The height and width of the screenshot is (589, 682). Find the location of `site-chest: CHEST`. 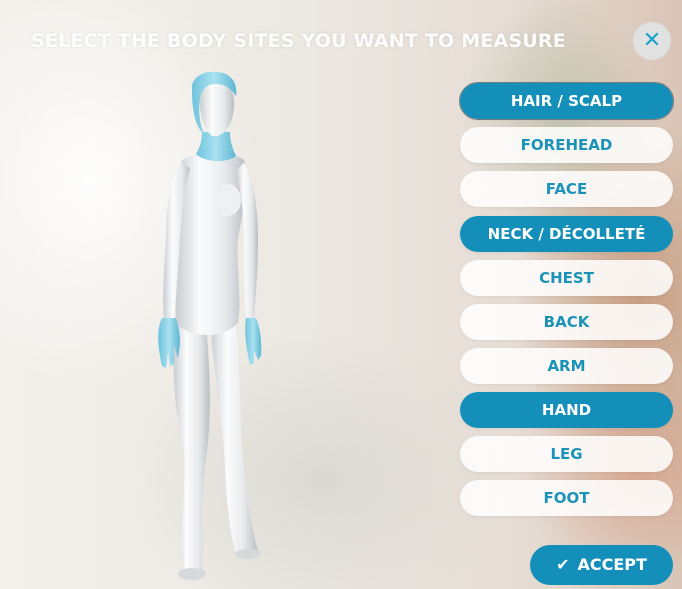

site-chest: CHEST is located at coordinates (566, 278).